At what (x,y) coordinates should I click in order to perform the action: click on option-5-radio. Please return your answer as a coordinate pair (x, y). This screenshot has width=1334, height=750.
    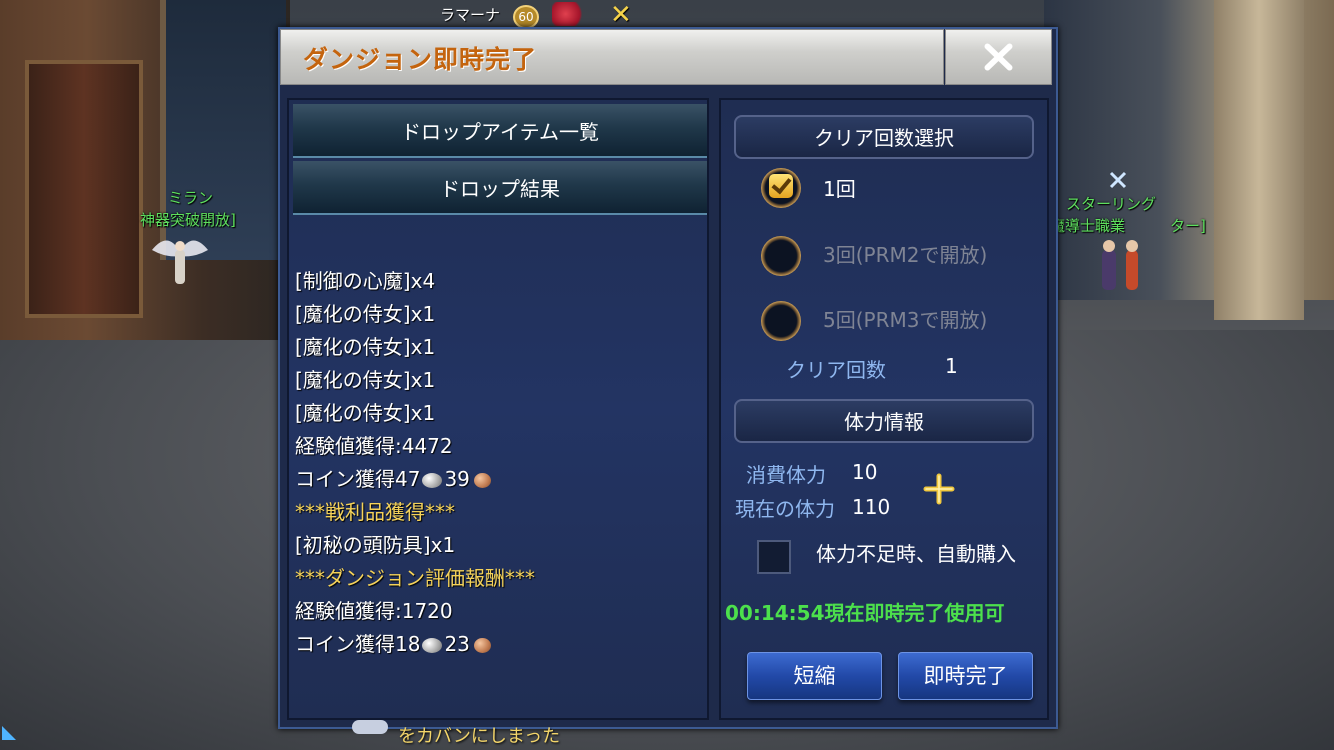
    Looking at the image, I should click on (781, 321).